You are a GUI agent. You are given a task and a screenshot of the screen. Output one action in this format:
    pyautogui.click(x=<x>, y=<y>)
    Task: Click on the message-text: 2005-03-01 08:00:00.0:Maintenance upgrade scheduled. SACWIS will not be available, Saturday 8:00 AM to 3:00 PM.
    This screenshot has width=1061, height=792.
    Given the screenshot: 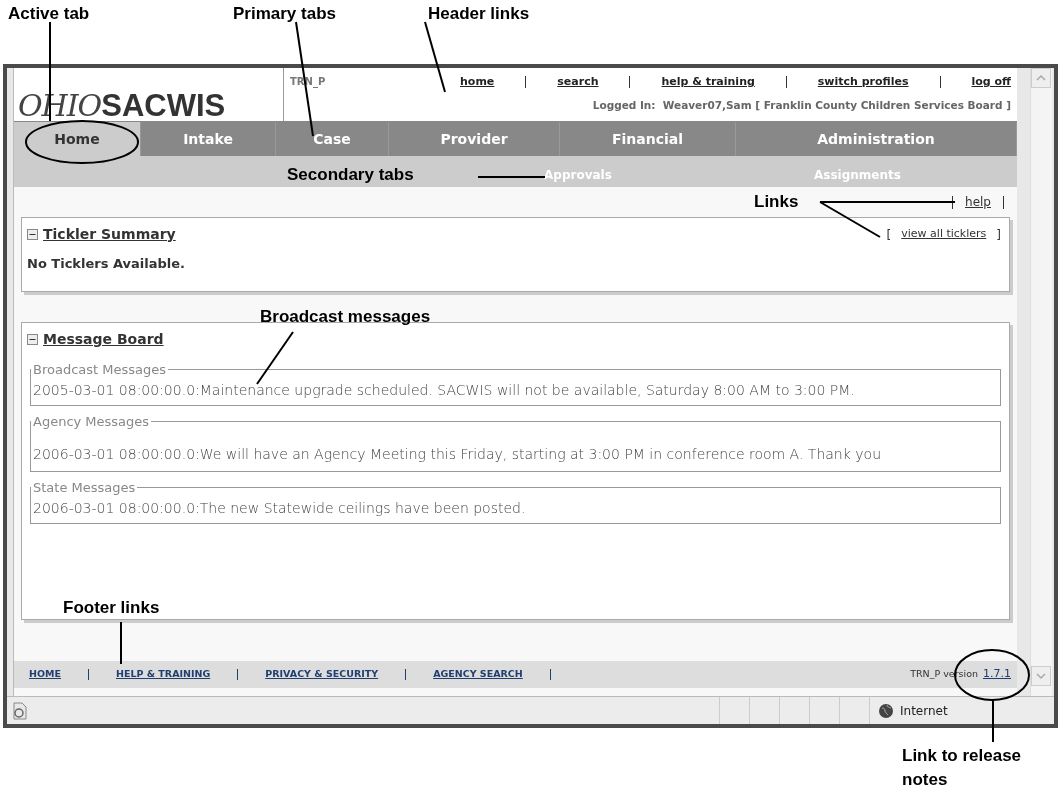 What is the action you would take?
    pyautogui.click(x=444, y=390)
    